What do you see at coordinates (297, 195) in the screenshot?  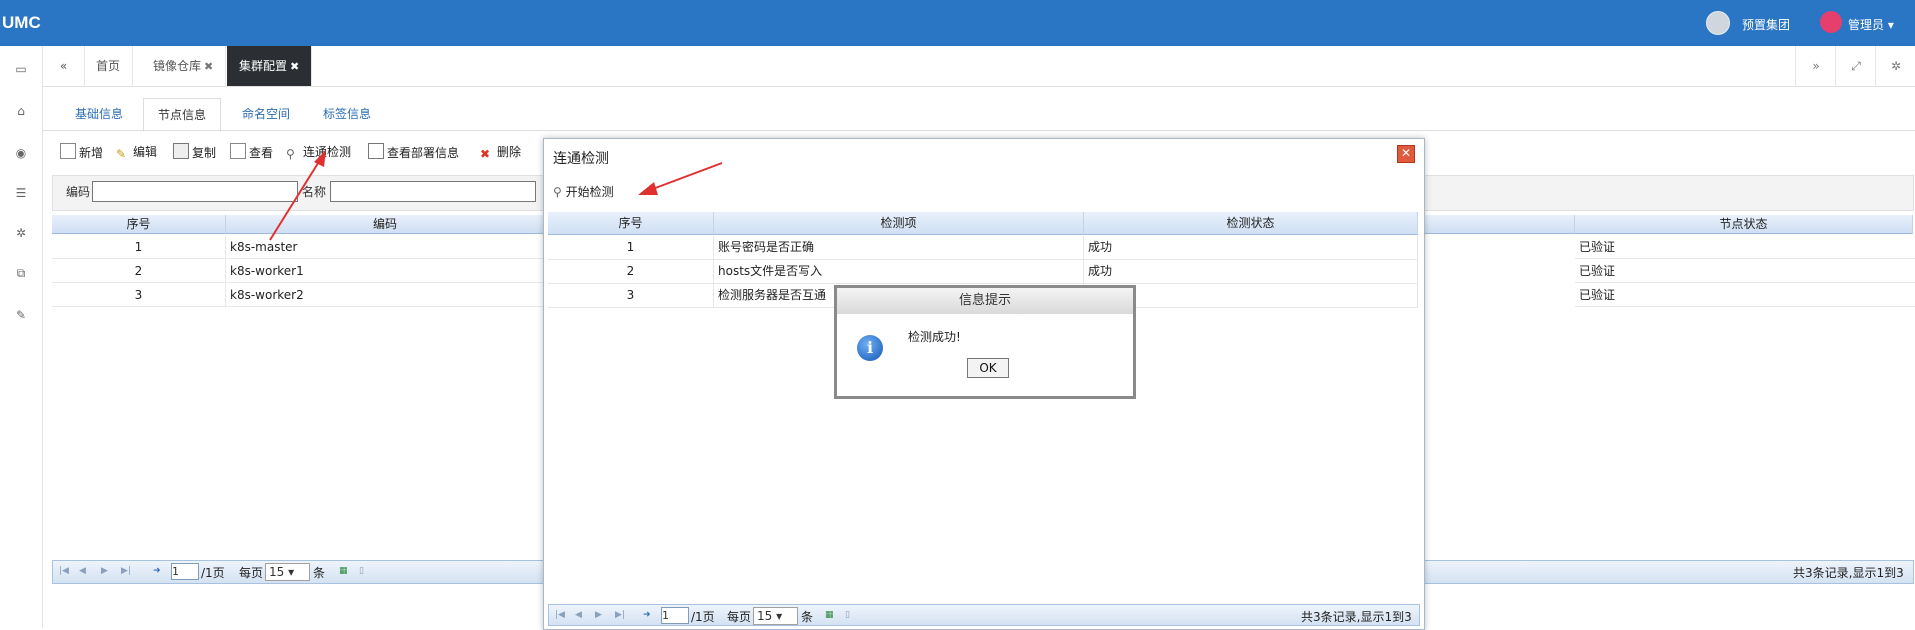 I see `arrow-to-connect-button` at bounding box center [297, 195].